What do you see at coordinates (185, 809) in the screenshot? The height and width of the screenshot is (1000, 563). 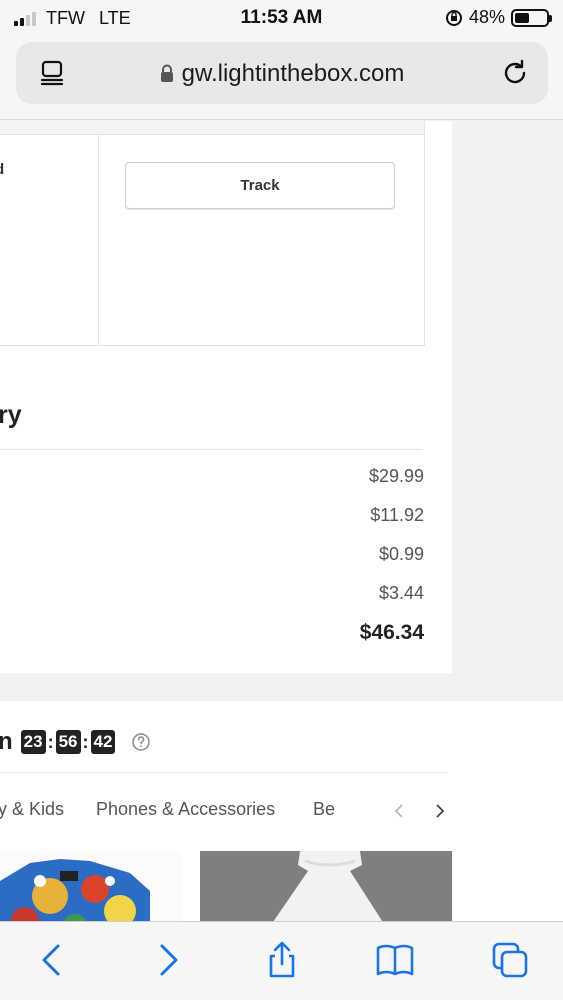 I see `category-tab: Phones & Accessories` at bounding box center [185, 809].